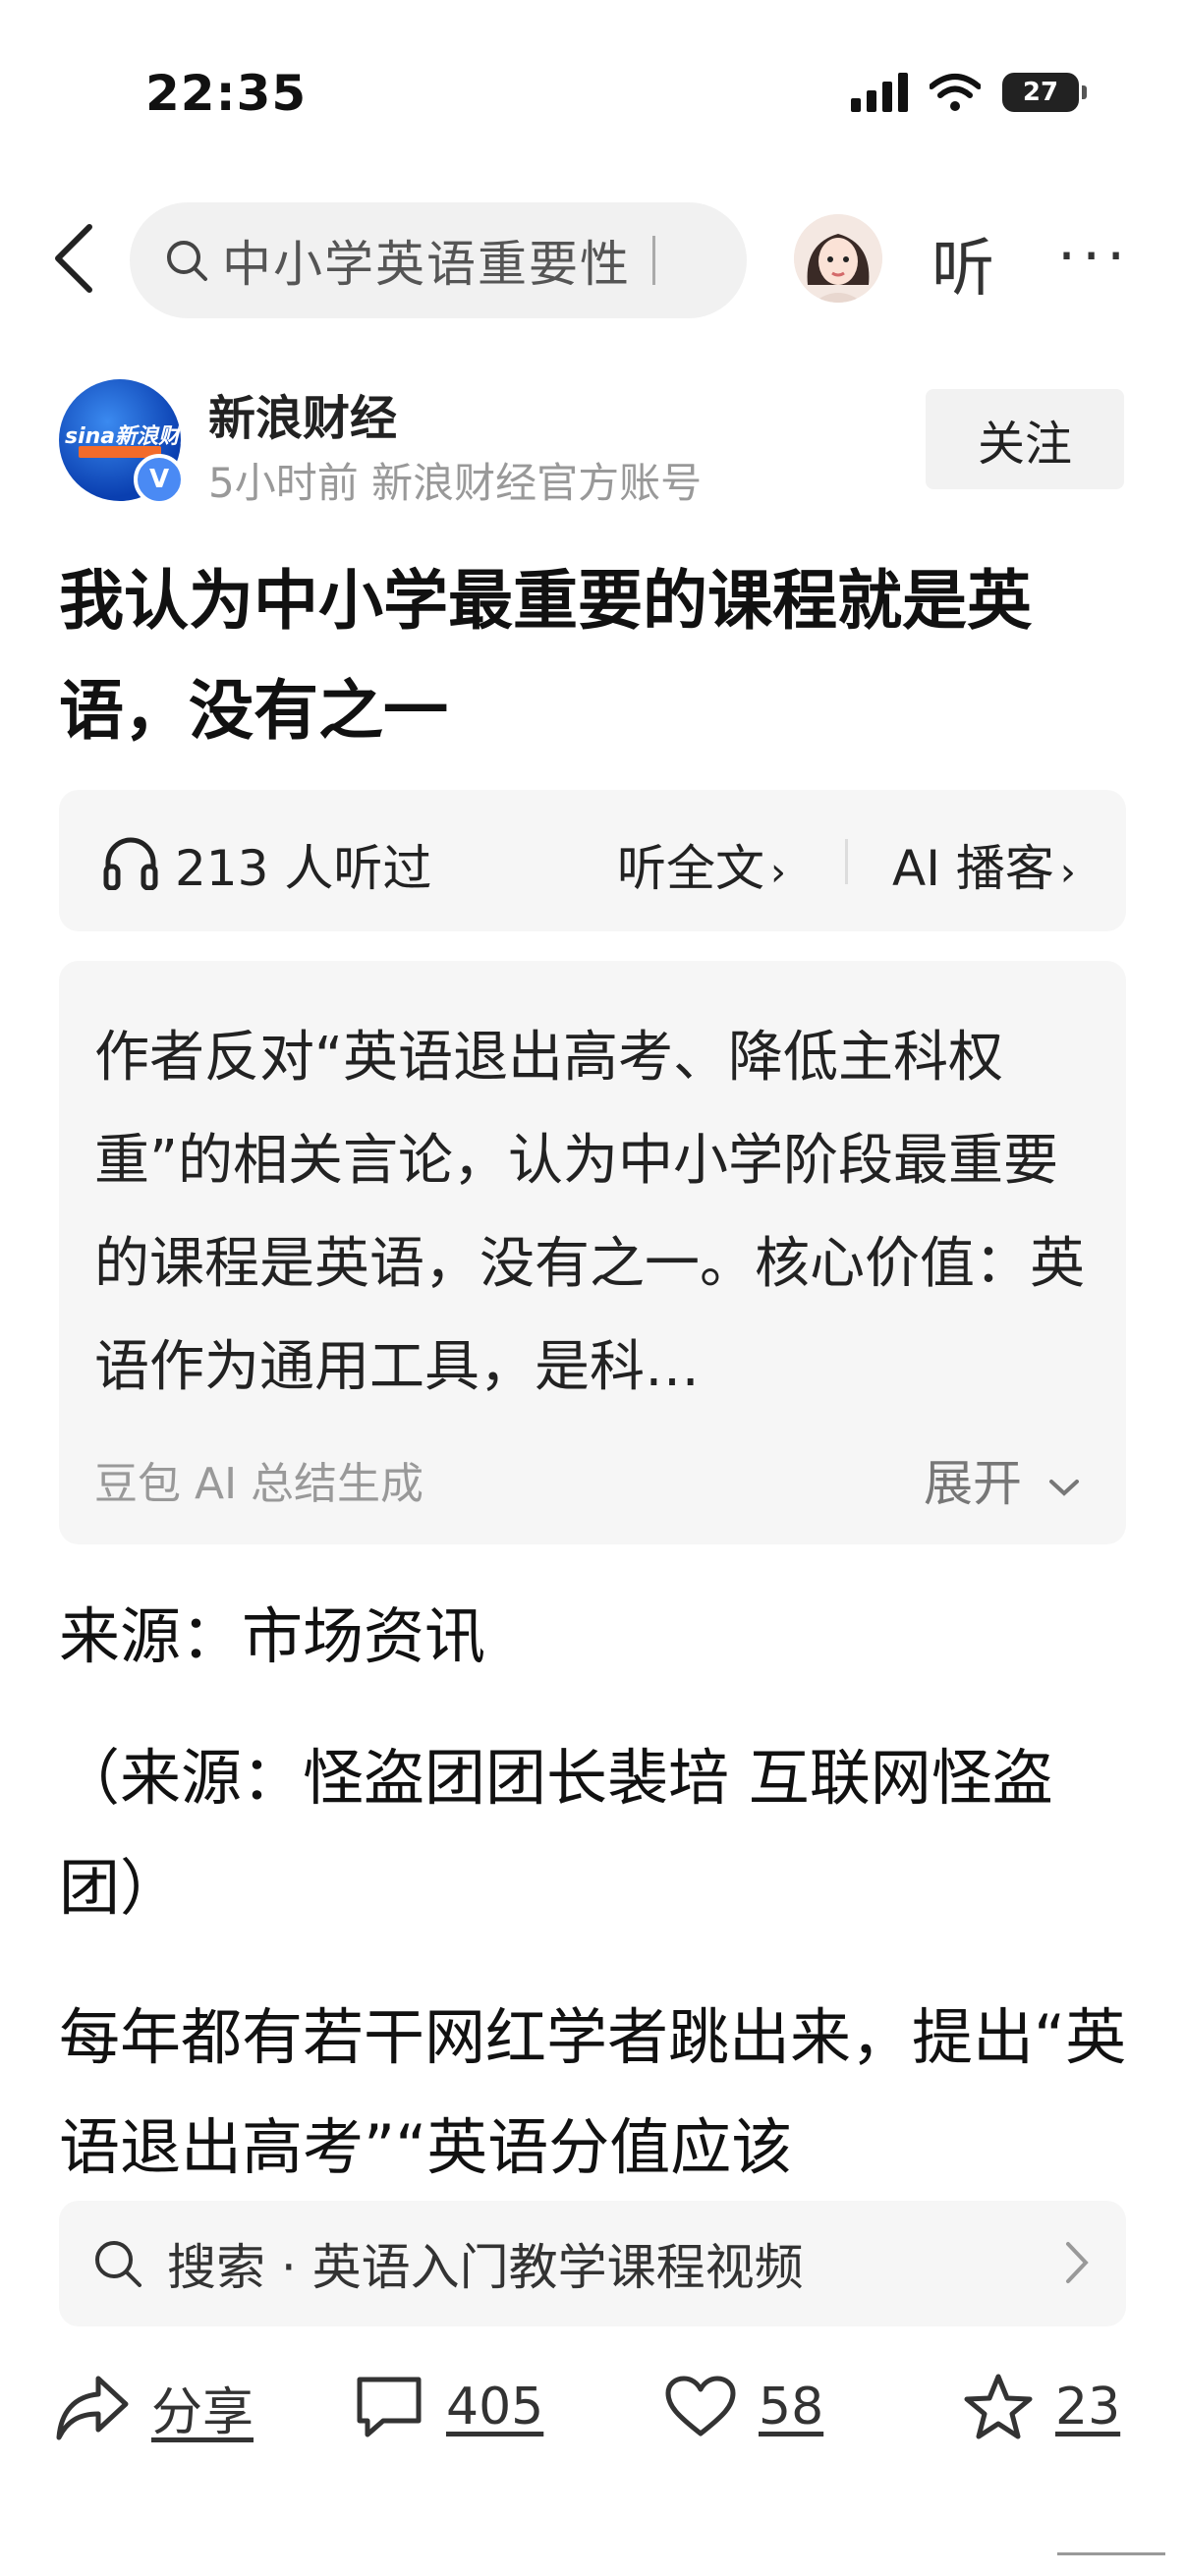 The width and height of the screenshot is (1185, 2576). What do you see at coordinates (273, 1636) in the screenshot?
I see `body-paragraph: 来源：市场资讯` at bounding box center [273, 1636].